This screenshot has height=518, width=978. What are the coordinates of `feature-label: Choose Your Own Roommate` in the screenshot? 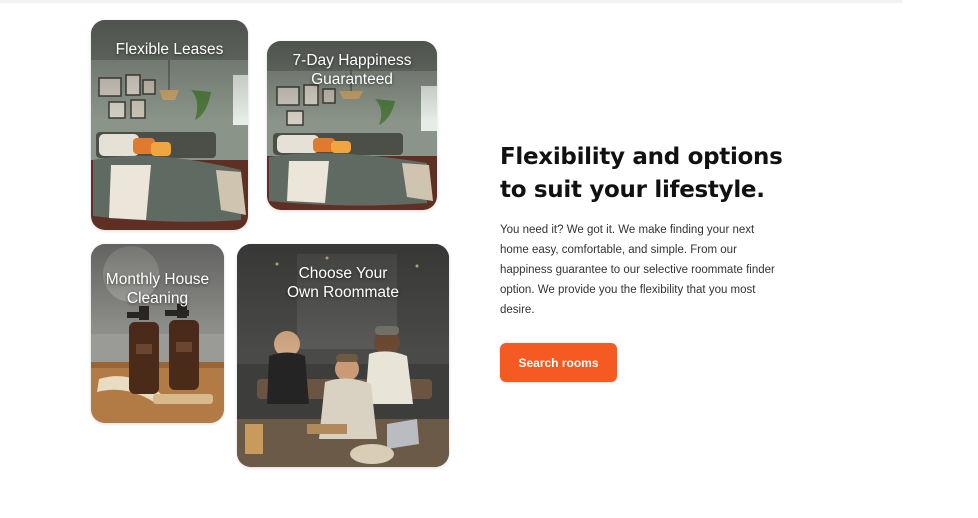 It's located at (343, 283).